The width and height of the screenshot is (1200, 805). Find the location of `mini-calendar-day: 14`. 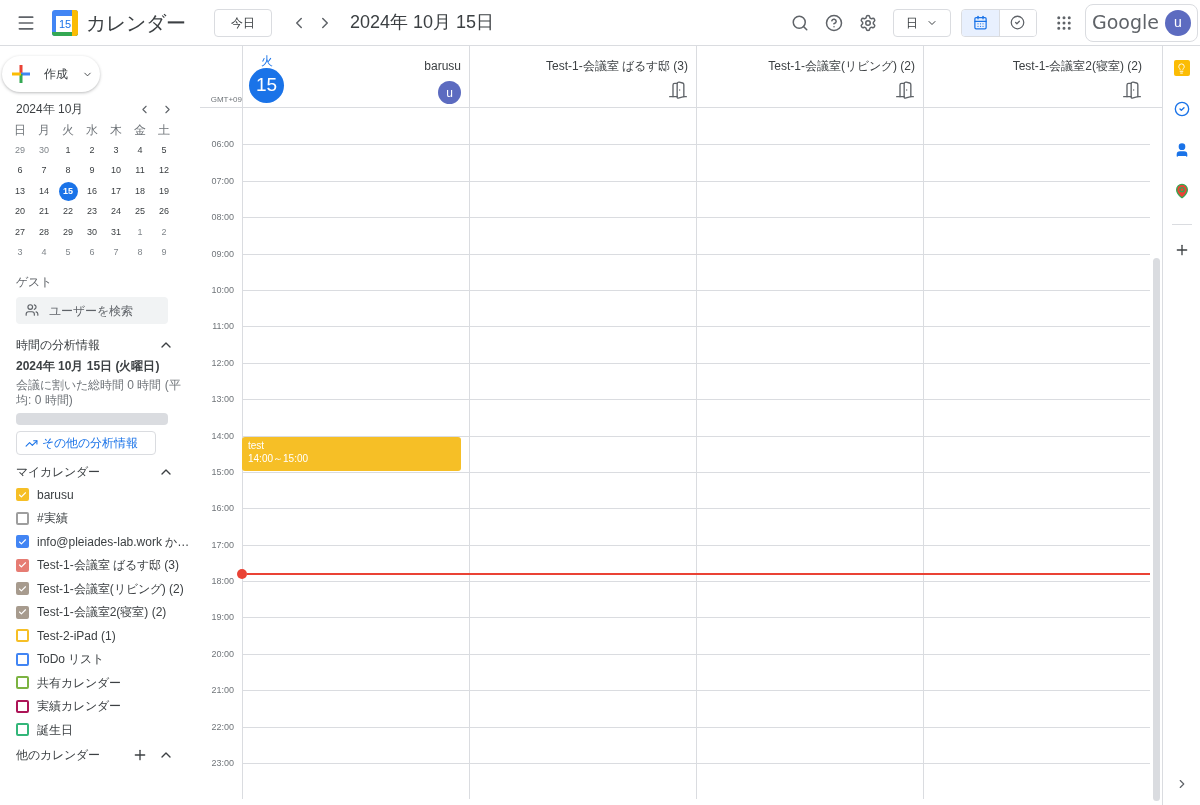

mini-calendar-day: 14 is located at coordinates (44, 191).